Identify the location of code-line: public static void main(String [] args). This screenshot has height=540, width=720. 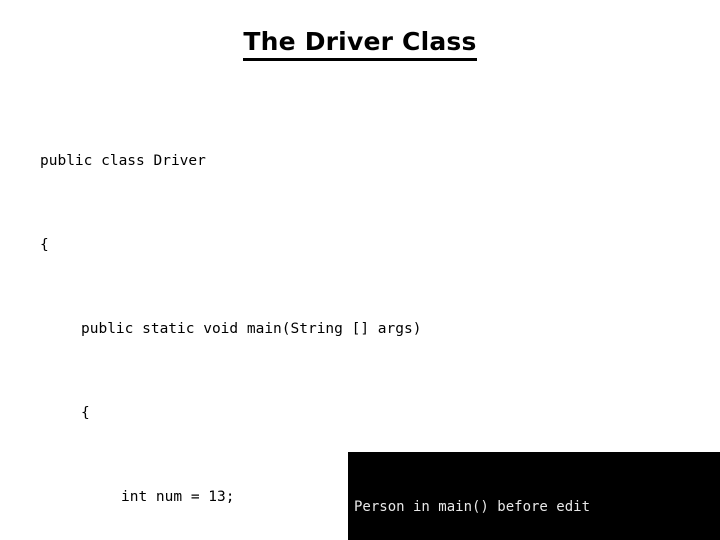
(251, 329).